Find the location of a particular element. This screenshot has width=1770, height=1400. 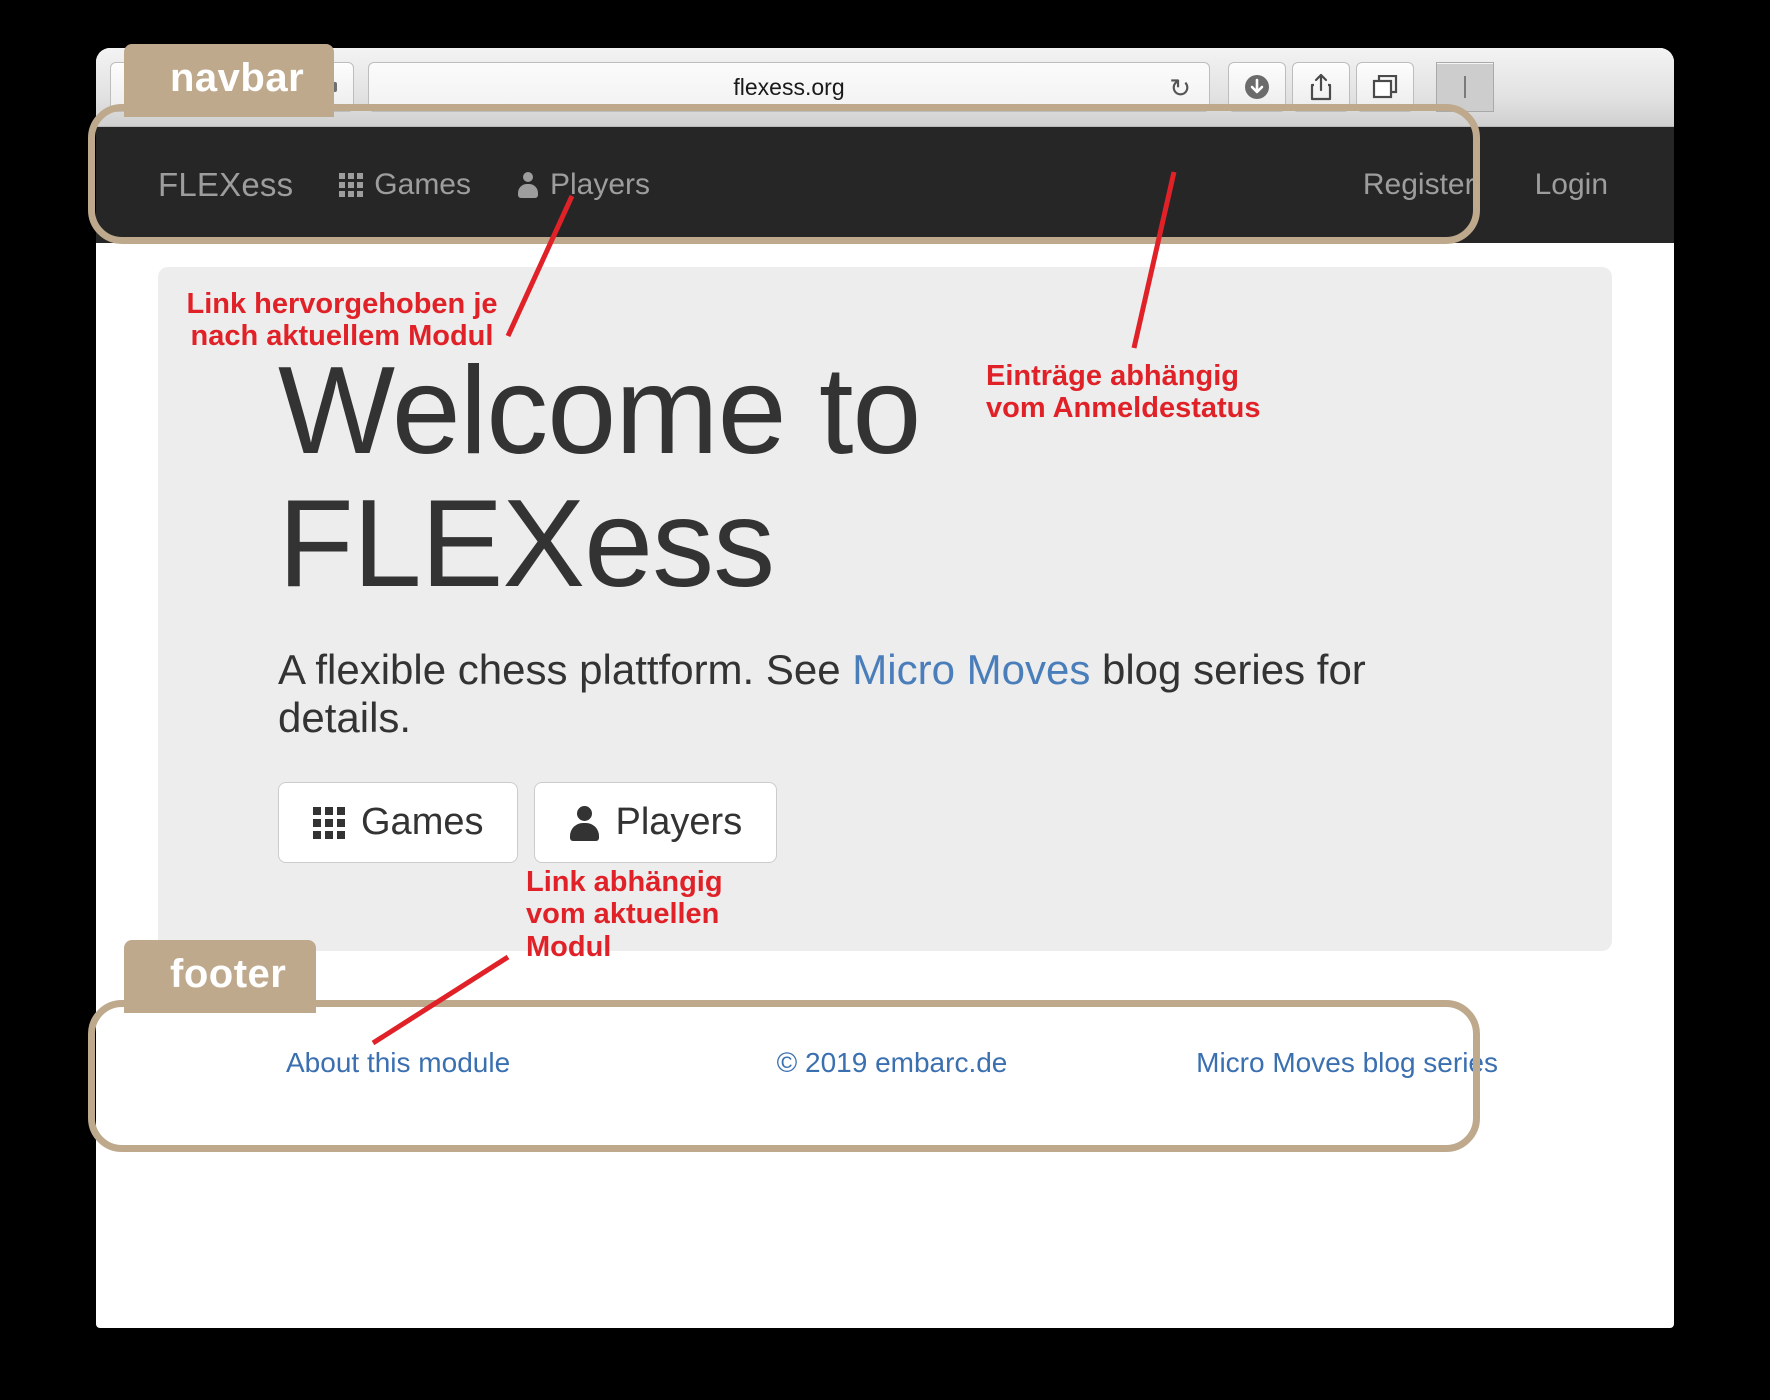

tabs-button is located at coordinates (1385, 87).